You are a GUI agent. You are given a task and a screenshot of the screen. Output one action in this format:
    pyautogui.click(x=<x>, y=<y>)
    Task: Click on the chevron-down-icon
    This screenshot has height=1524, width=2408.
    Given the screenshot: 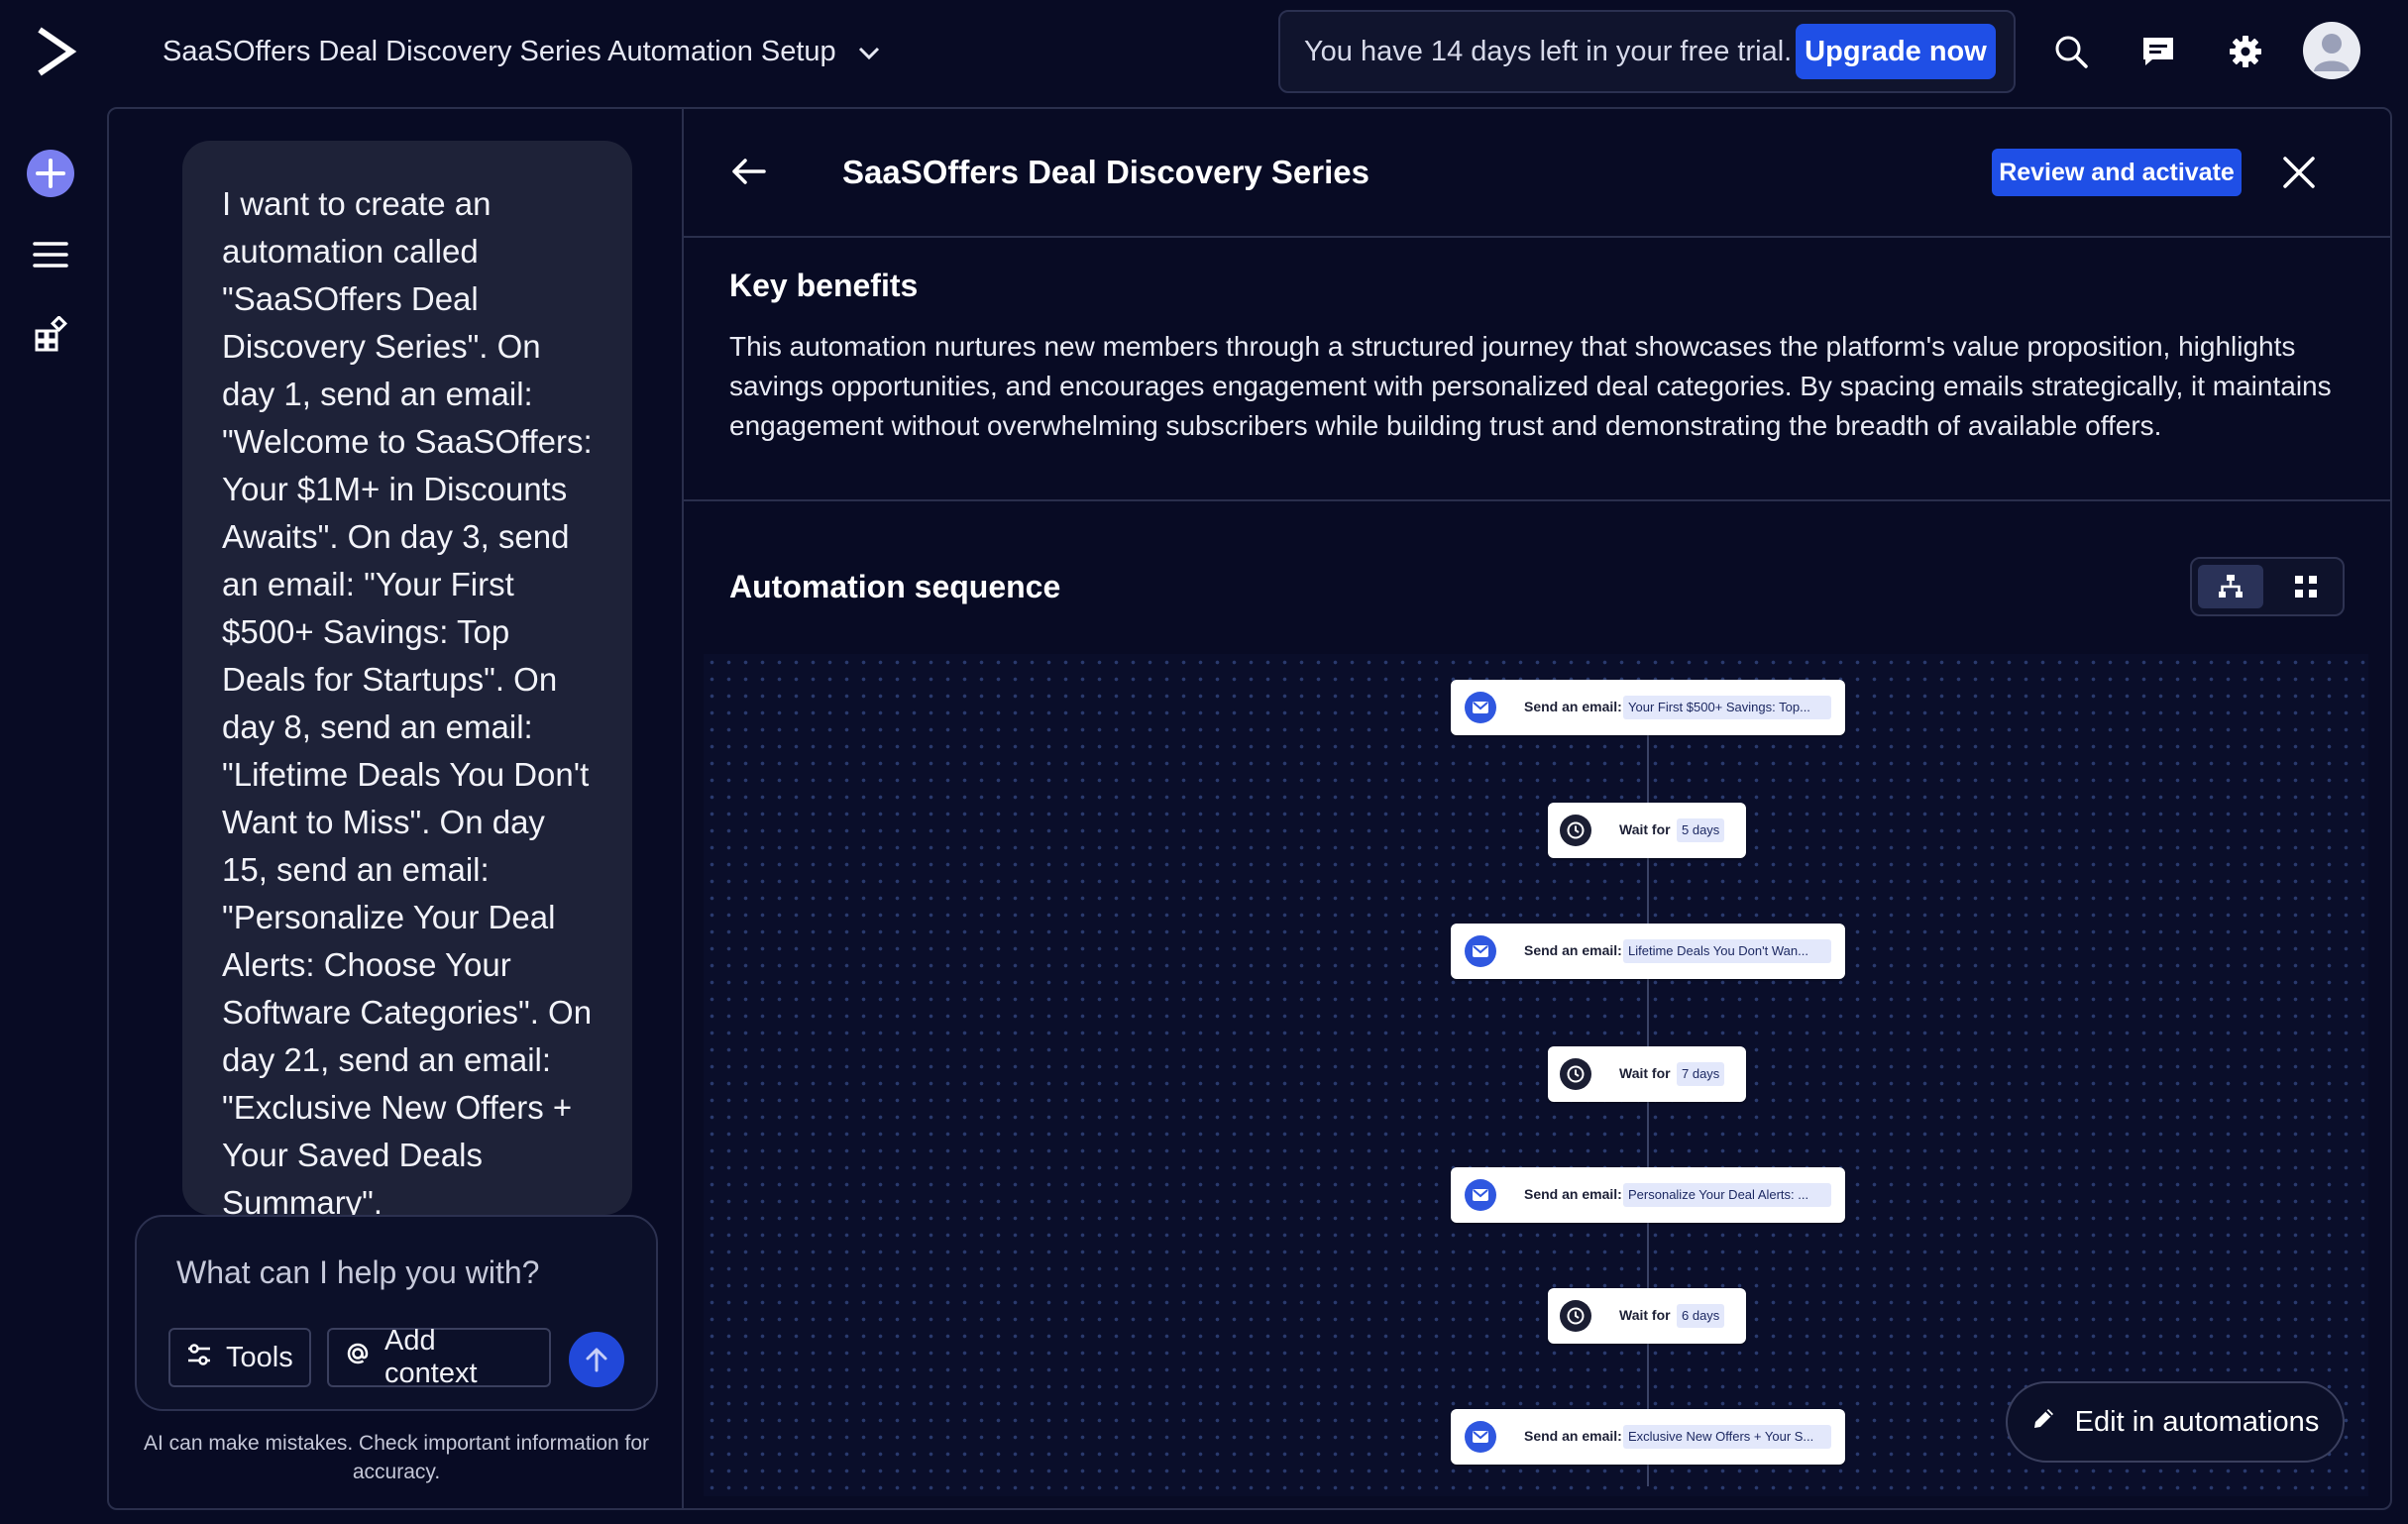 What is the action you would take?
    pyautogui.click(x=869, y=52)
    